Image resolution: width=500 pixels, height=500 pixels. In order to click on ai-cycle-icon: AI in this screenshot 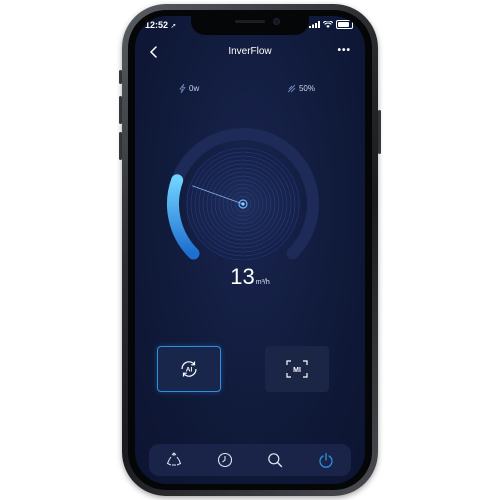, I will do `click(189, 369)`.